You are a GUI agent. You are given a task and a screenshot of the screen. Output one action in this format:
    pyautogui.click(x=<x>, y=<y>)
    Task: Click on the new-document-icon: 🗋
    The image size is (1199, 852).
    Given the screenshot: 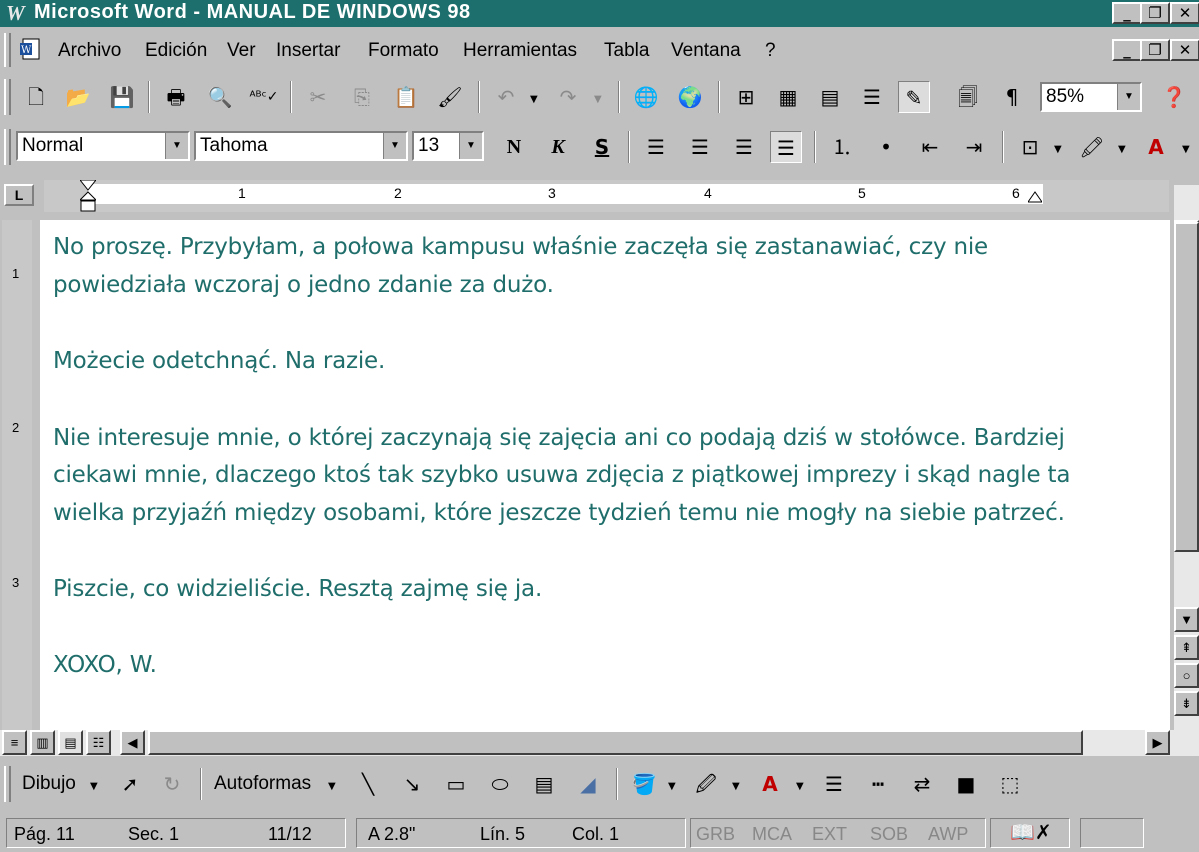 What is the action you would take?
    pyautogui.click(x=36, y=97)
    